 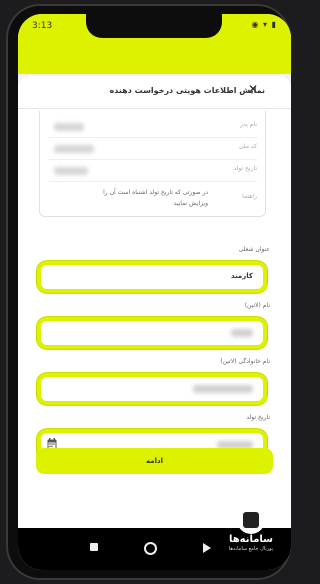 What do you see at coordinates (152, 389) in the screenshot?
I see `latin-lastname-field` at bounding box center [152, 389].